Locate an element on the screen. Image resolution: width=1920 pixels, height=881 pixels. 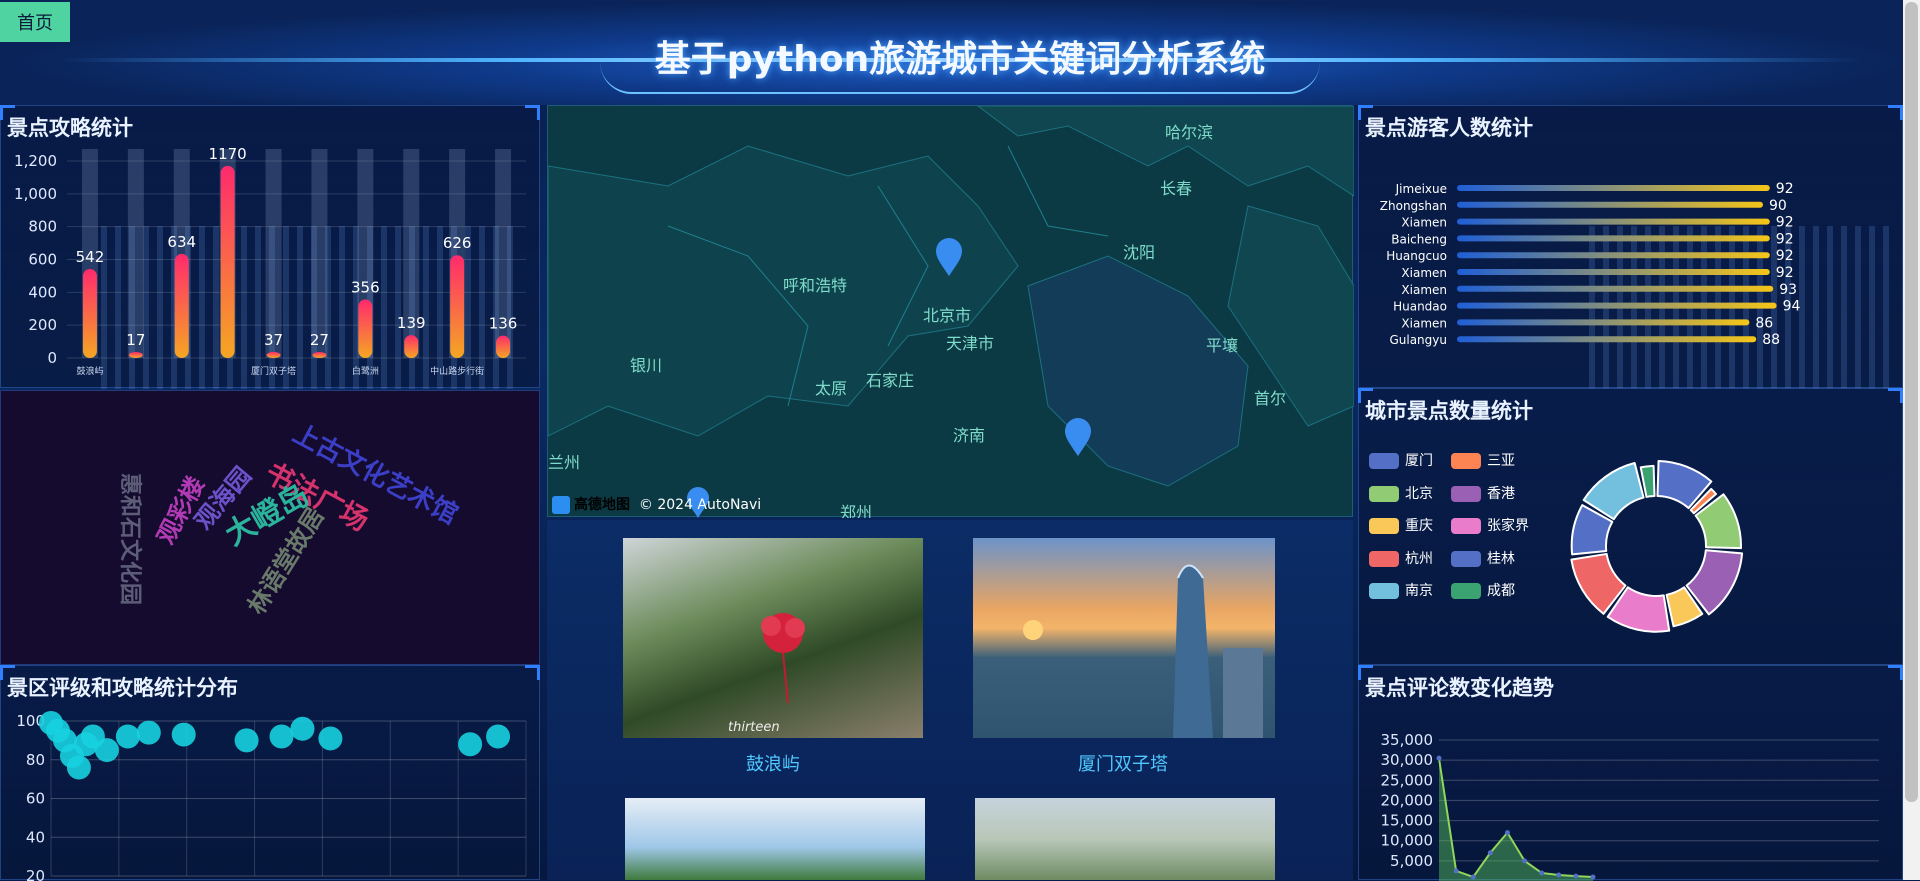
towers-image is located at coordinates (1143, 651).